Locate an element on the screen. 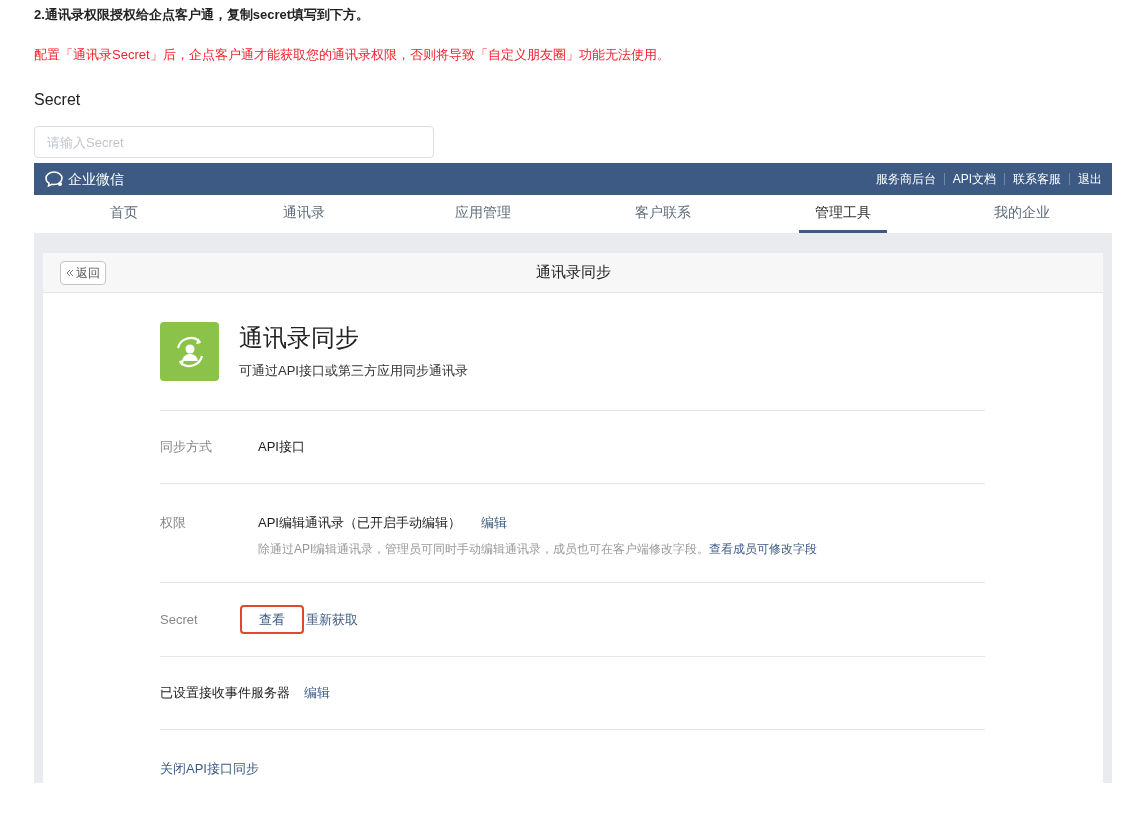 This screenshot has width=1148, height=819. row-label: Secret is located at coordinates (179, 619).